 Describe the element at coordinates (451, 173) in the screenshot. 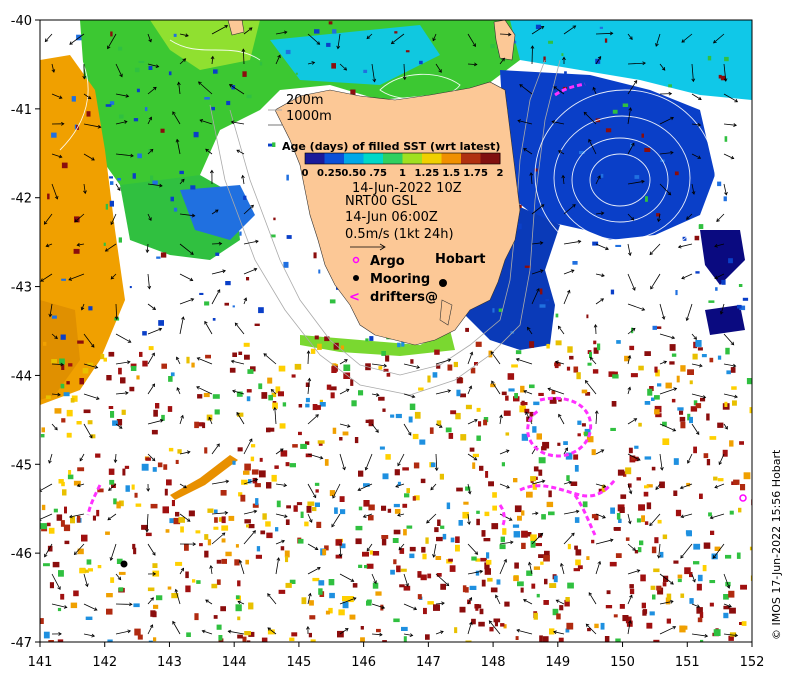

I see `colorbar-tick-label: 1.5` at that location.